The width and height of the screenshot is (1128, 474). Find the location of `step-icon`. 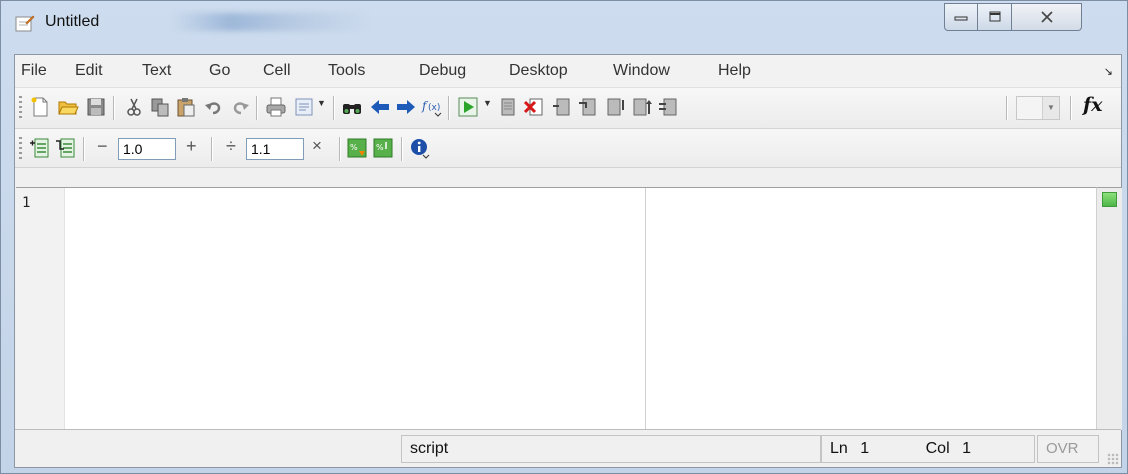

step-icon is located at coordinates (562, 107).